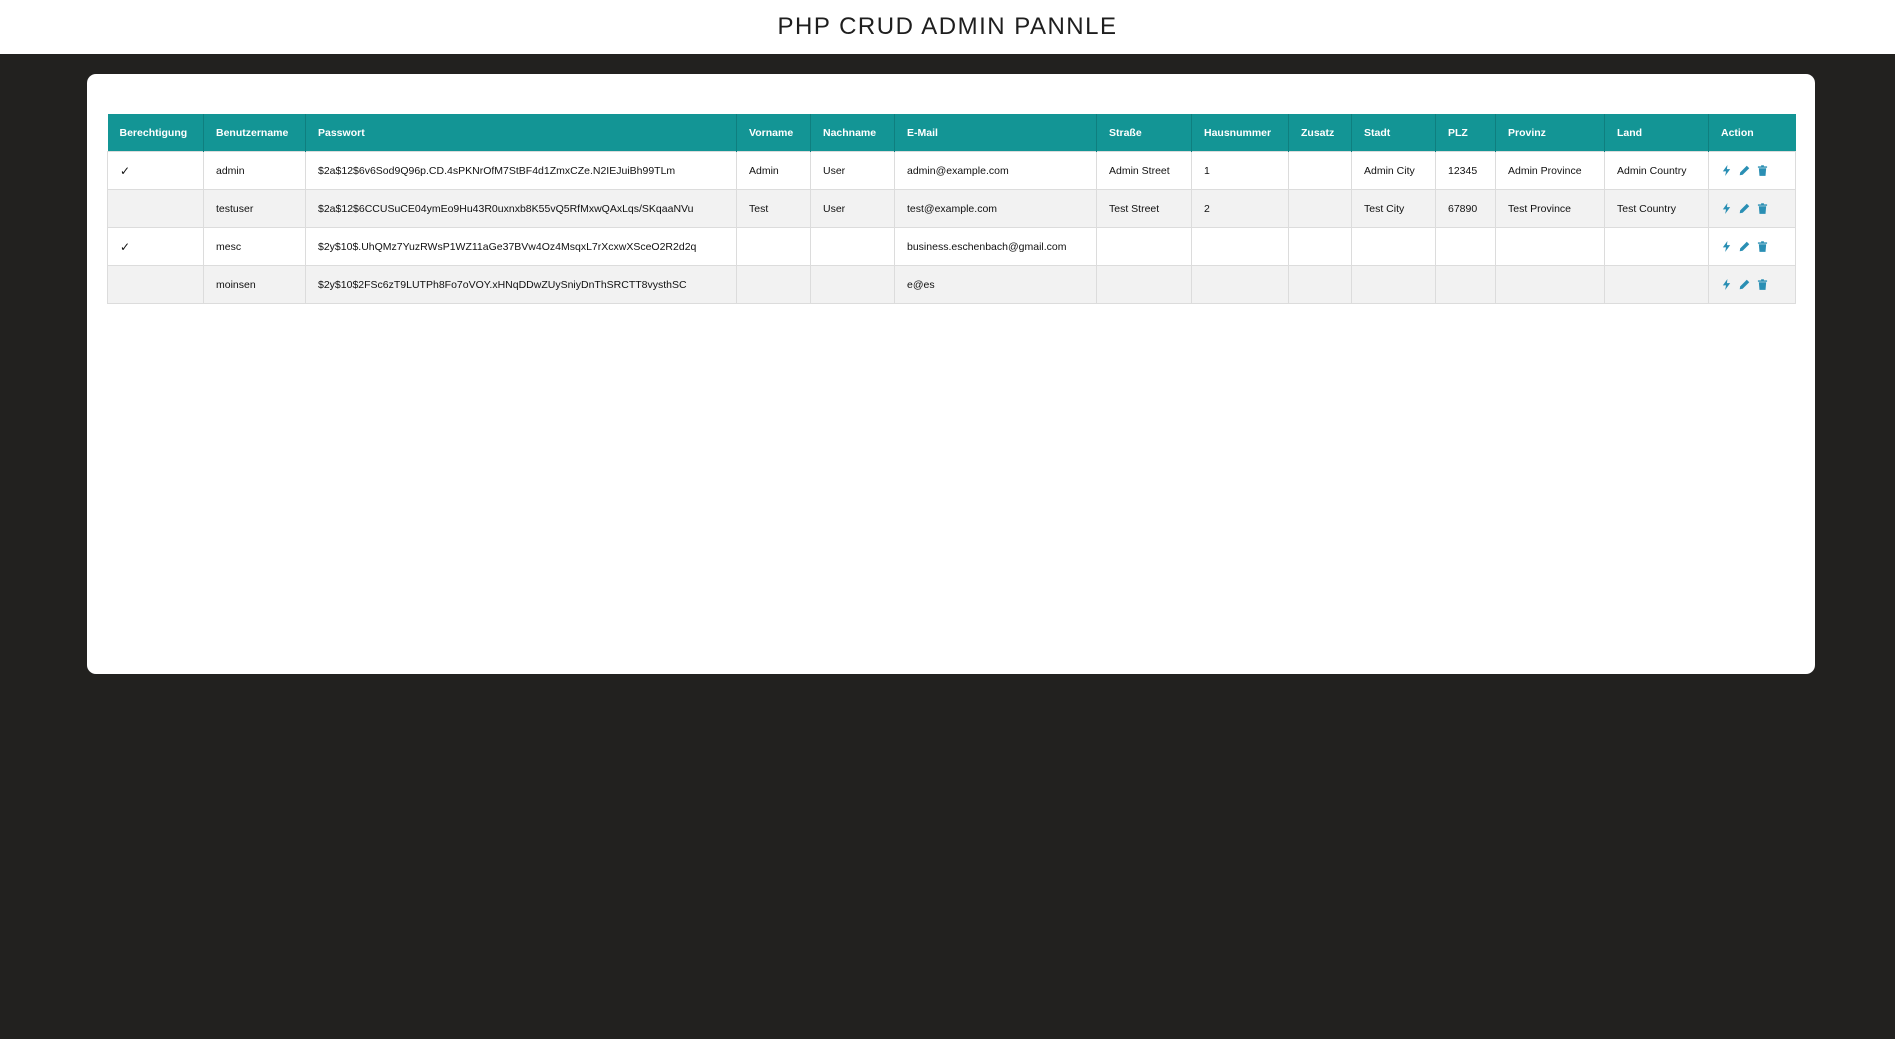 The width and height of the screenshot is (1895, 1039). I want to click on cell-provinz: Admin Province, so click(1550, 170).